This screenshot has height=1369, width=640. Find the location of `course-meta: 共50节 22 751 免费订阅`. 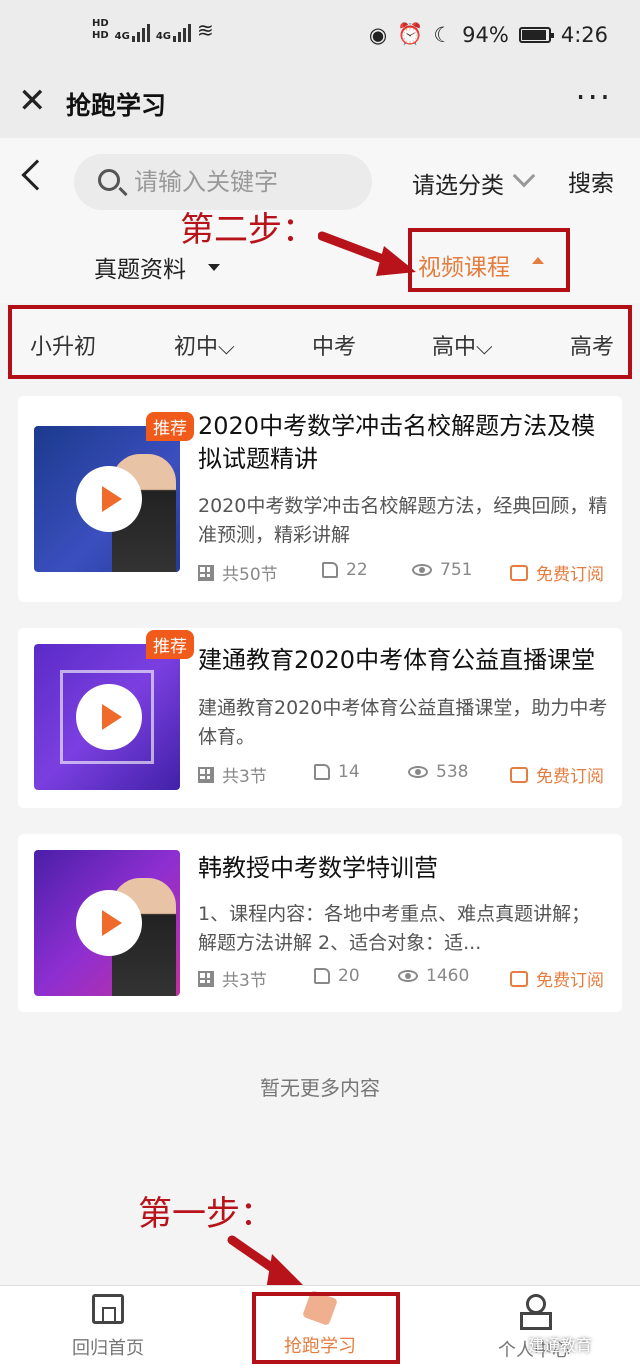

course-meta: 共50节 22 751 免费订阅 is located at coordinates (403, 572).